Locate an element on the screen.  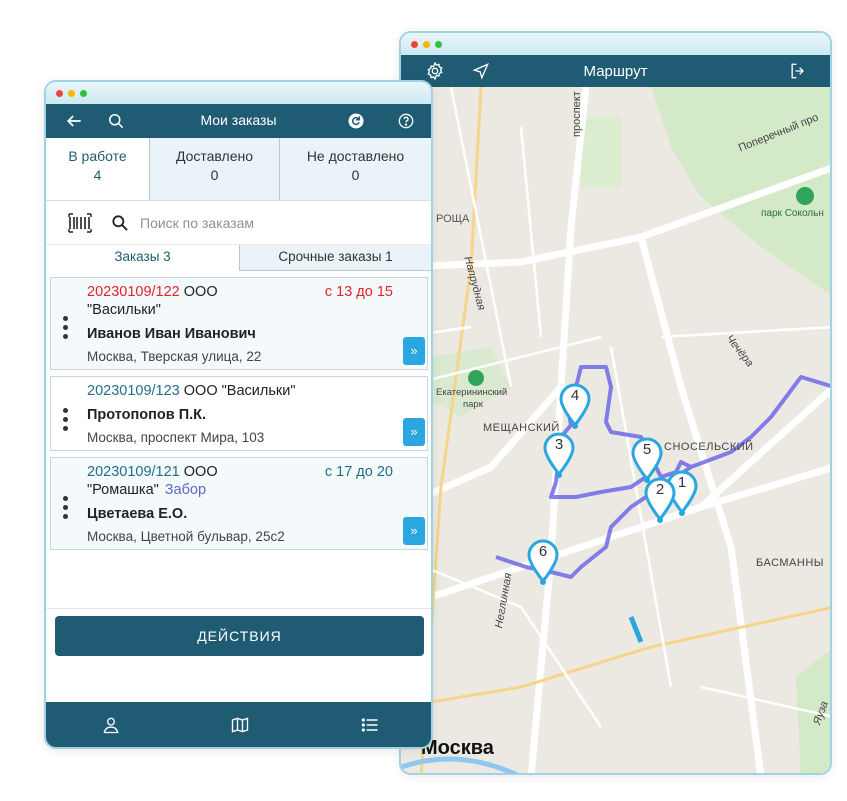
tab-not-delivered: Не доставлено 0 is located at coordinates (355, 169).